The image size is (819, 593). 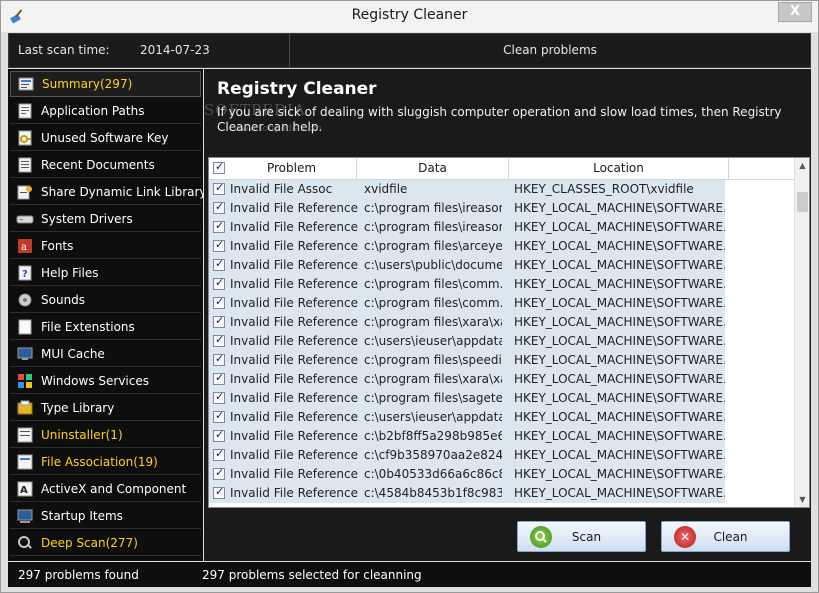 I want to click on column-header-data: Data, so click(x=433, y=168).